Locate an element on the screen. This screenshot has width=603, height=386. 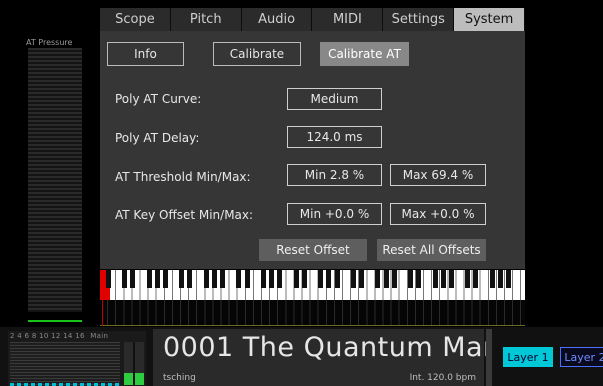
poly-at-curve-label: Poly AT Curve: is located at coordinates (158, 99).